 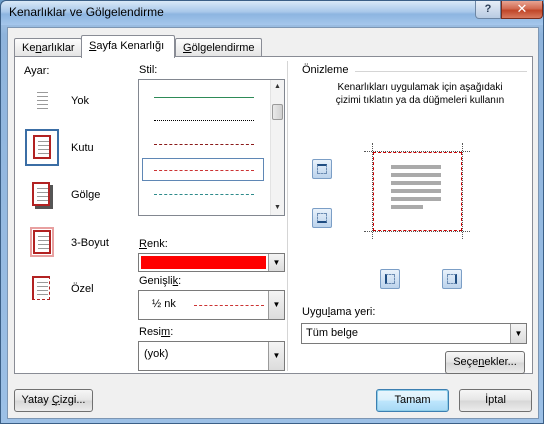 What do you see at coordinates (80, 101) in the screenshot?
I see `setting-none-label: Yok` at bounding box center [80, 101].